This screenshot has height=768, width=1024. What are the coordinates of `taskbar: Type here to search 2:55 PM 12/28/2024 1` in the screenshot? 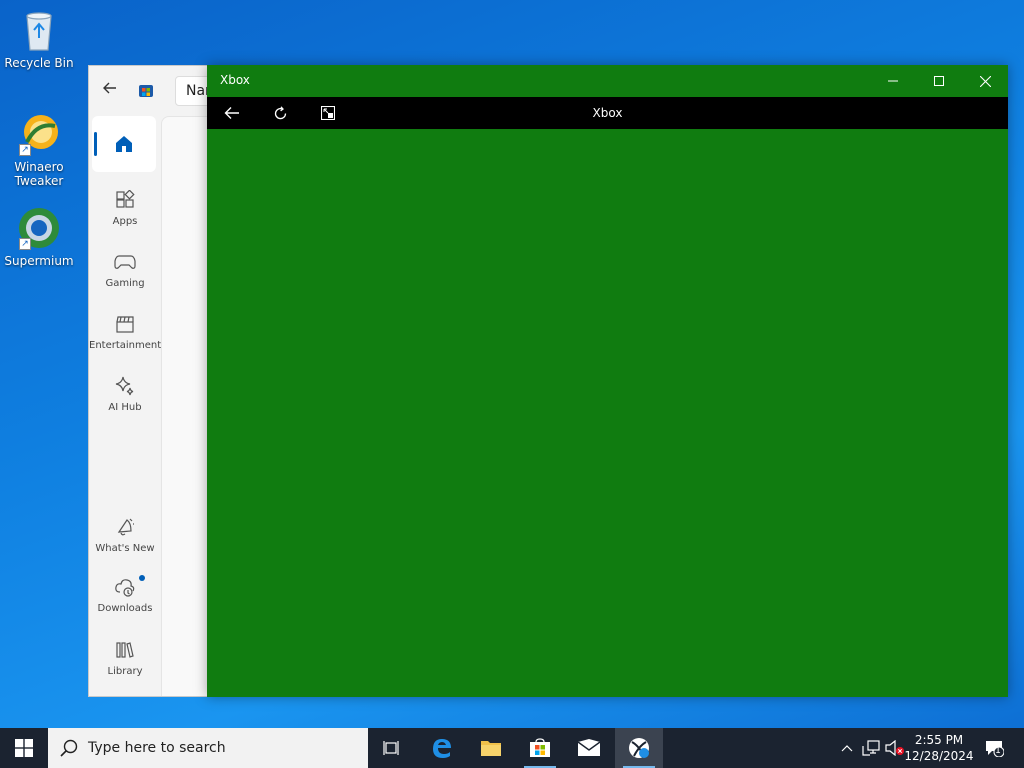 It's located at (512, 748).